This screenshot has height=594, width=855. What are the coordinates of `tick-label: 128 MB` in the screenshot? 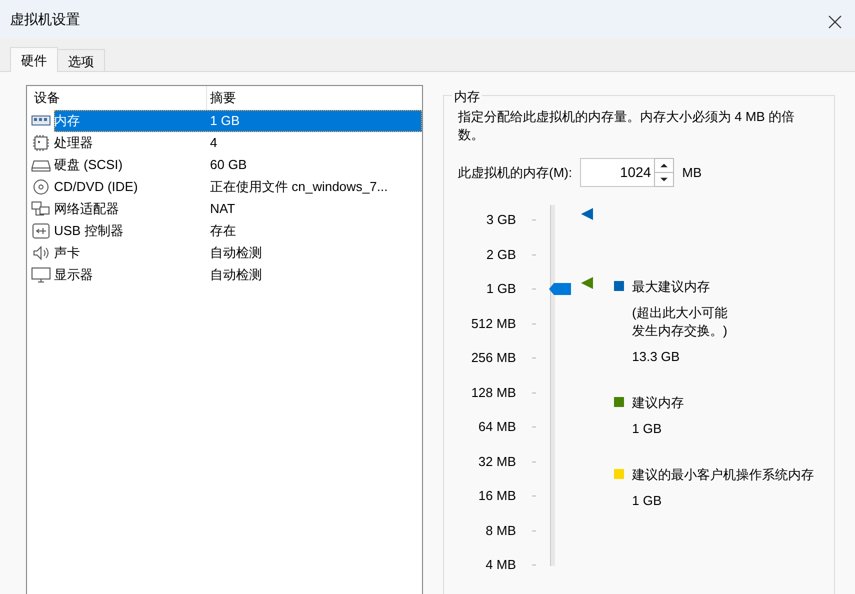 It's located at (493, 392).